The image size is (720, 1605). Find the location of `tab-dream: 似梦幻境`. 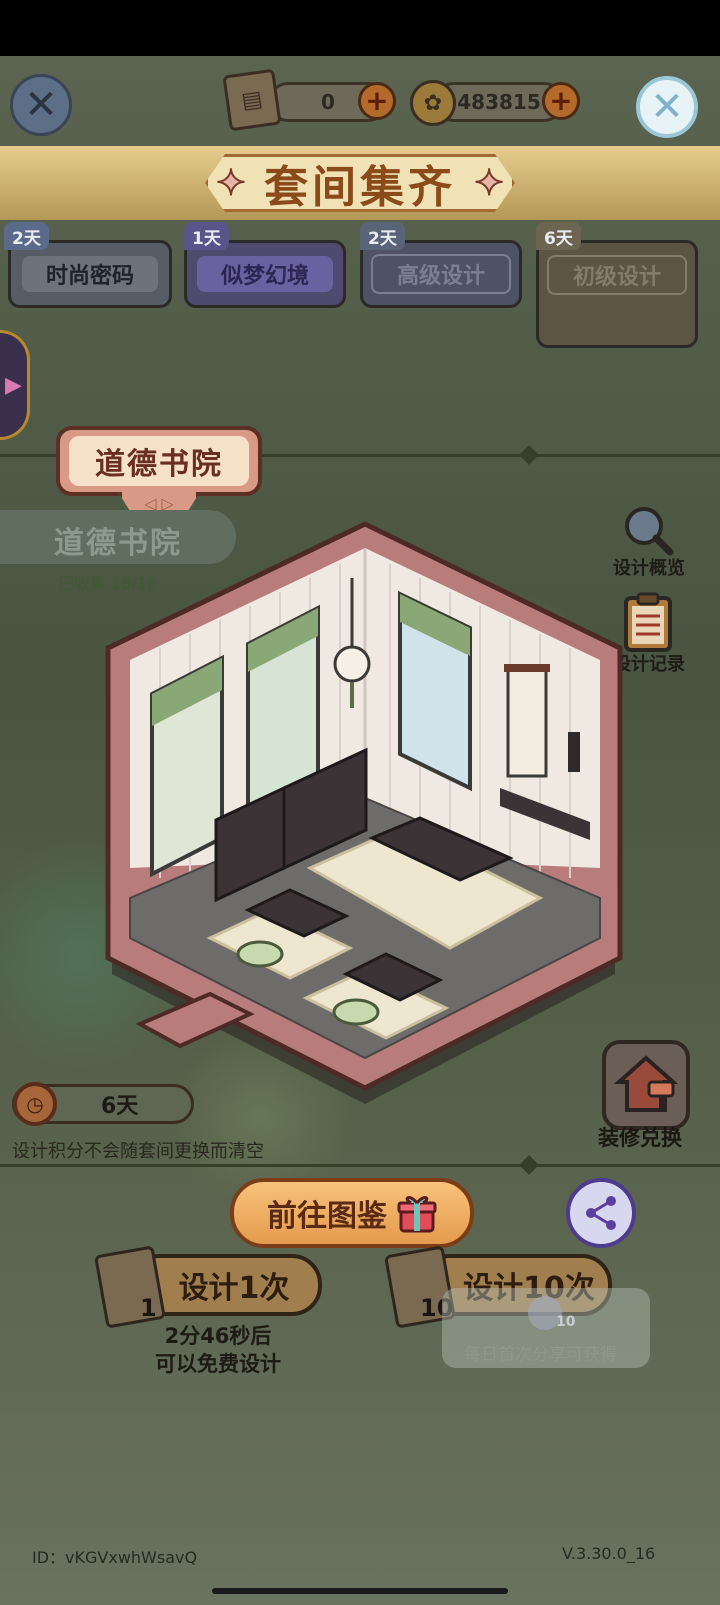

tab-dream: 似梦幻境 is located at coordinates (265, 274).